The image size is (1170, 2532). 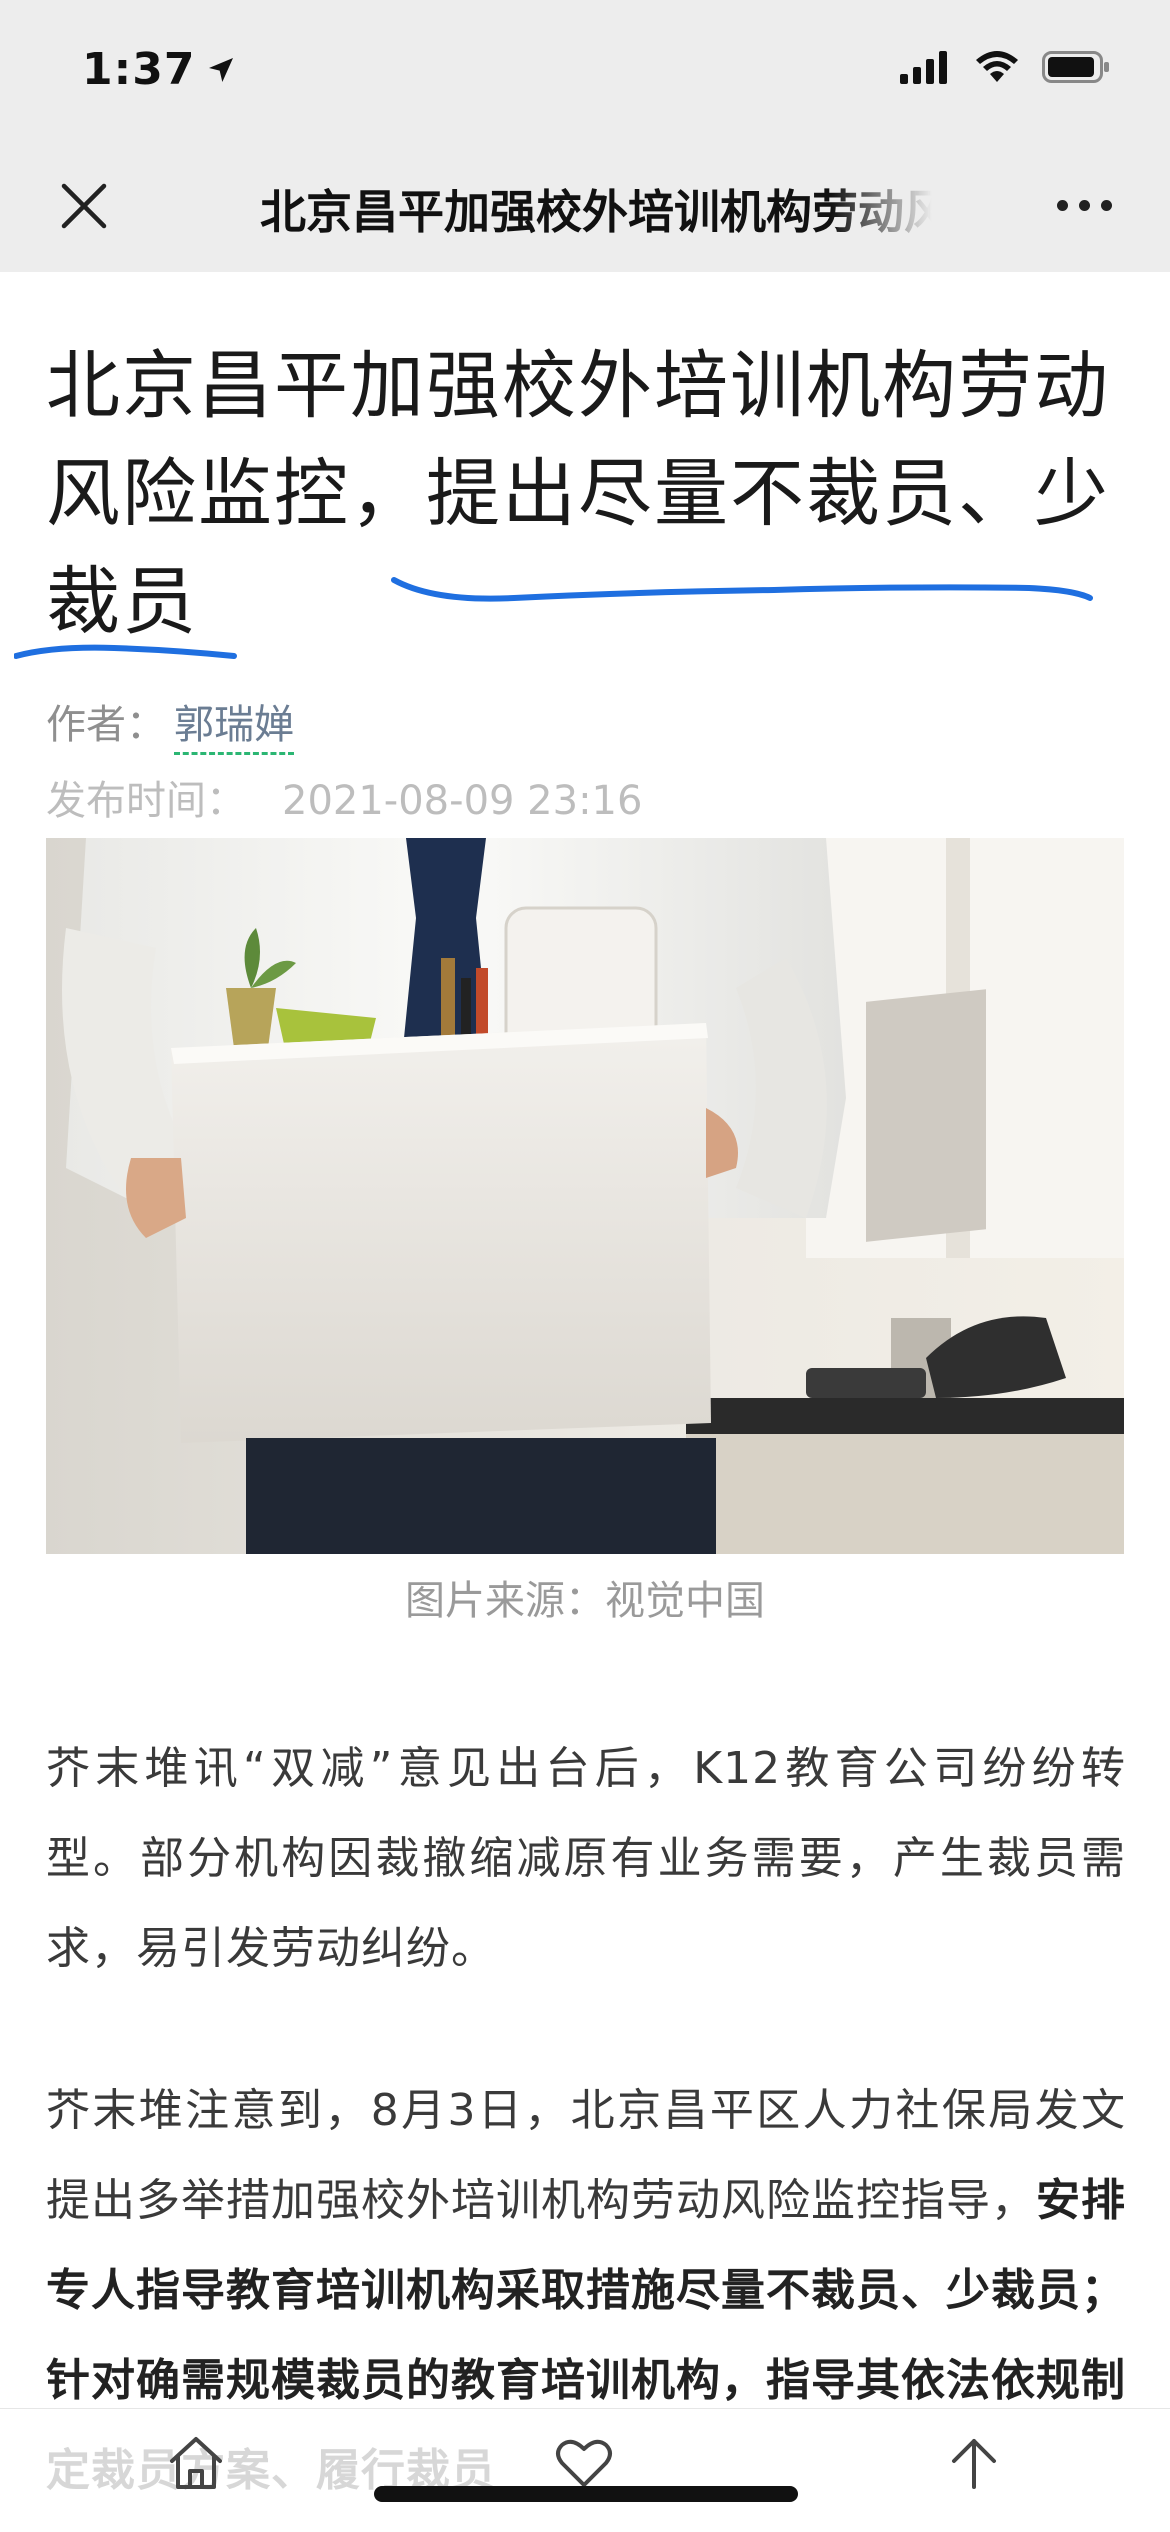 I want to click on close-icon, so click(x=84, y=206).